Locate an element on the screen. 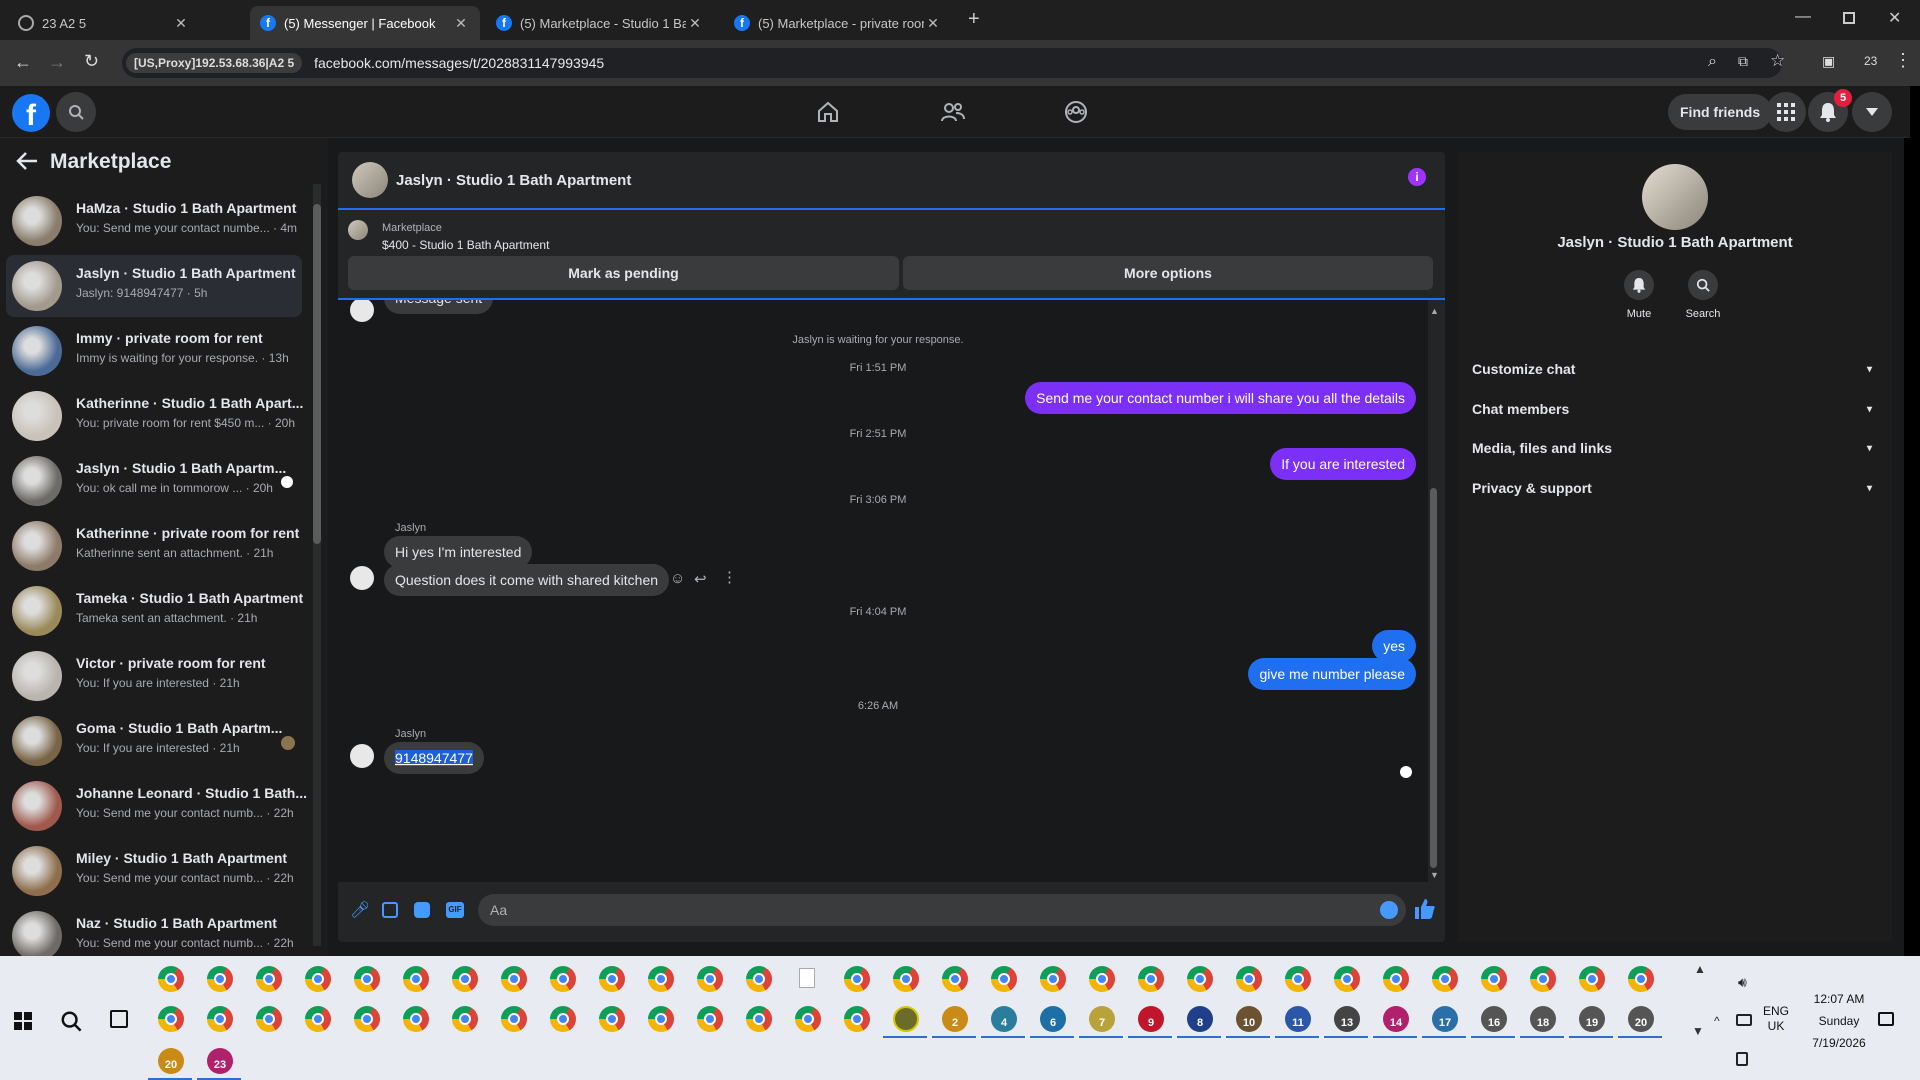  network-icon is located at coordinates (1744, 1020).